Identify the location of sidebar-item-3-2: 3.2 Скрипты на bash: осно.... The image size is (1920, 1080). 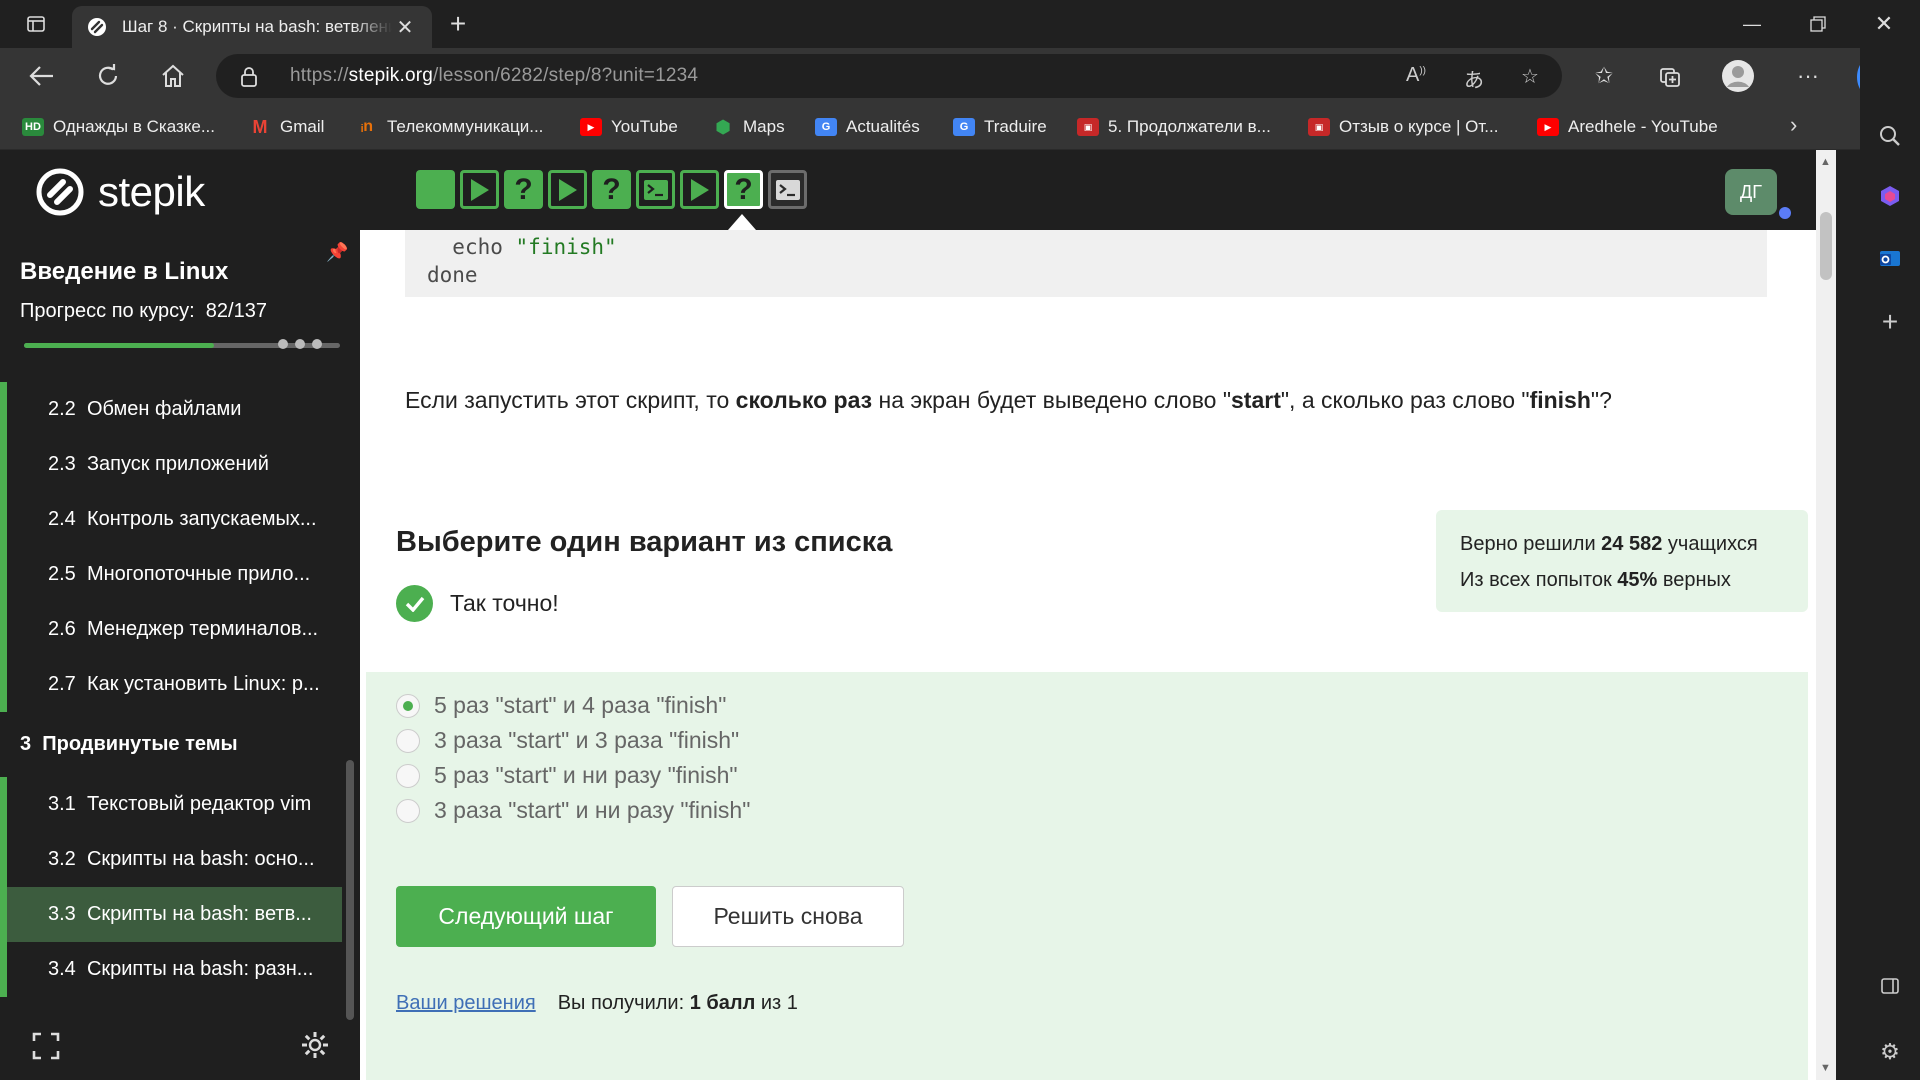
(171, 859).